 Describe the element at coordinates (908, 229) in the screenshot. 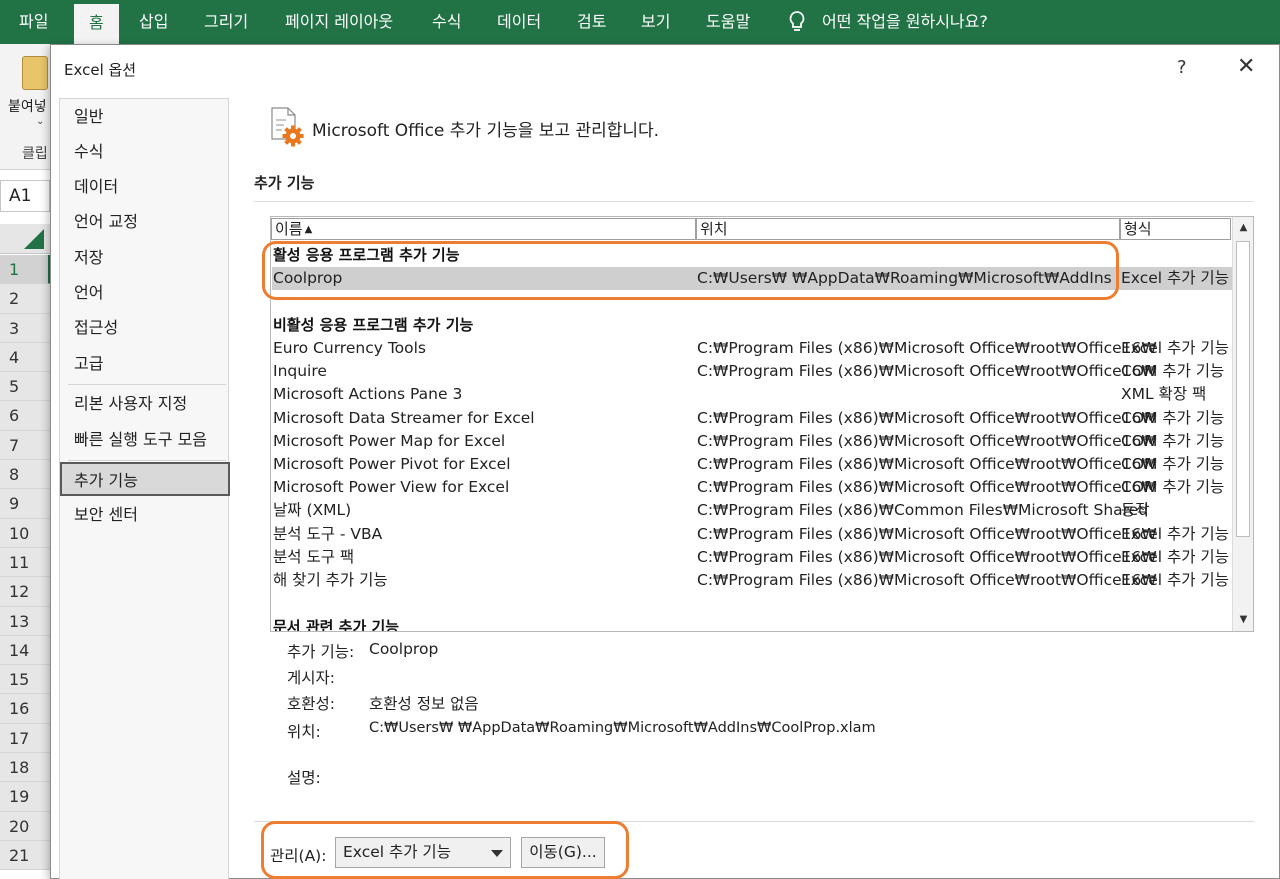

I see `column-header-location: 위치` at that location.